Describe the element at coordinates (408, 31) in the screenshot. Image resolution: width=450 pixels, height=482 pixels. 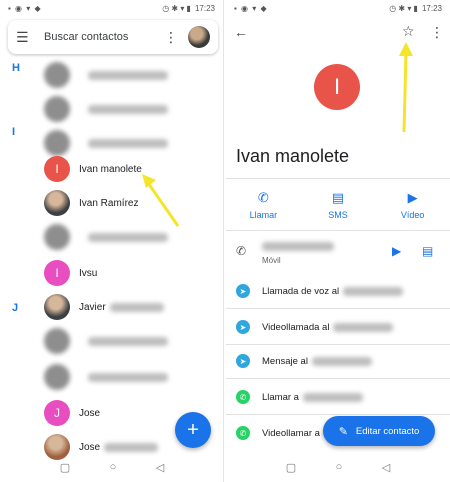
I see `star-favorite-icon: ☆` at that location.